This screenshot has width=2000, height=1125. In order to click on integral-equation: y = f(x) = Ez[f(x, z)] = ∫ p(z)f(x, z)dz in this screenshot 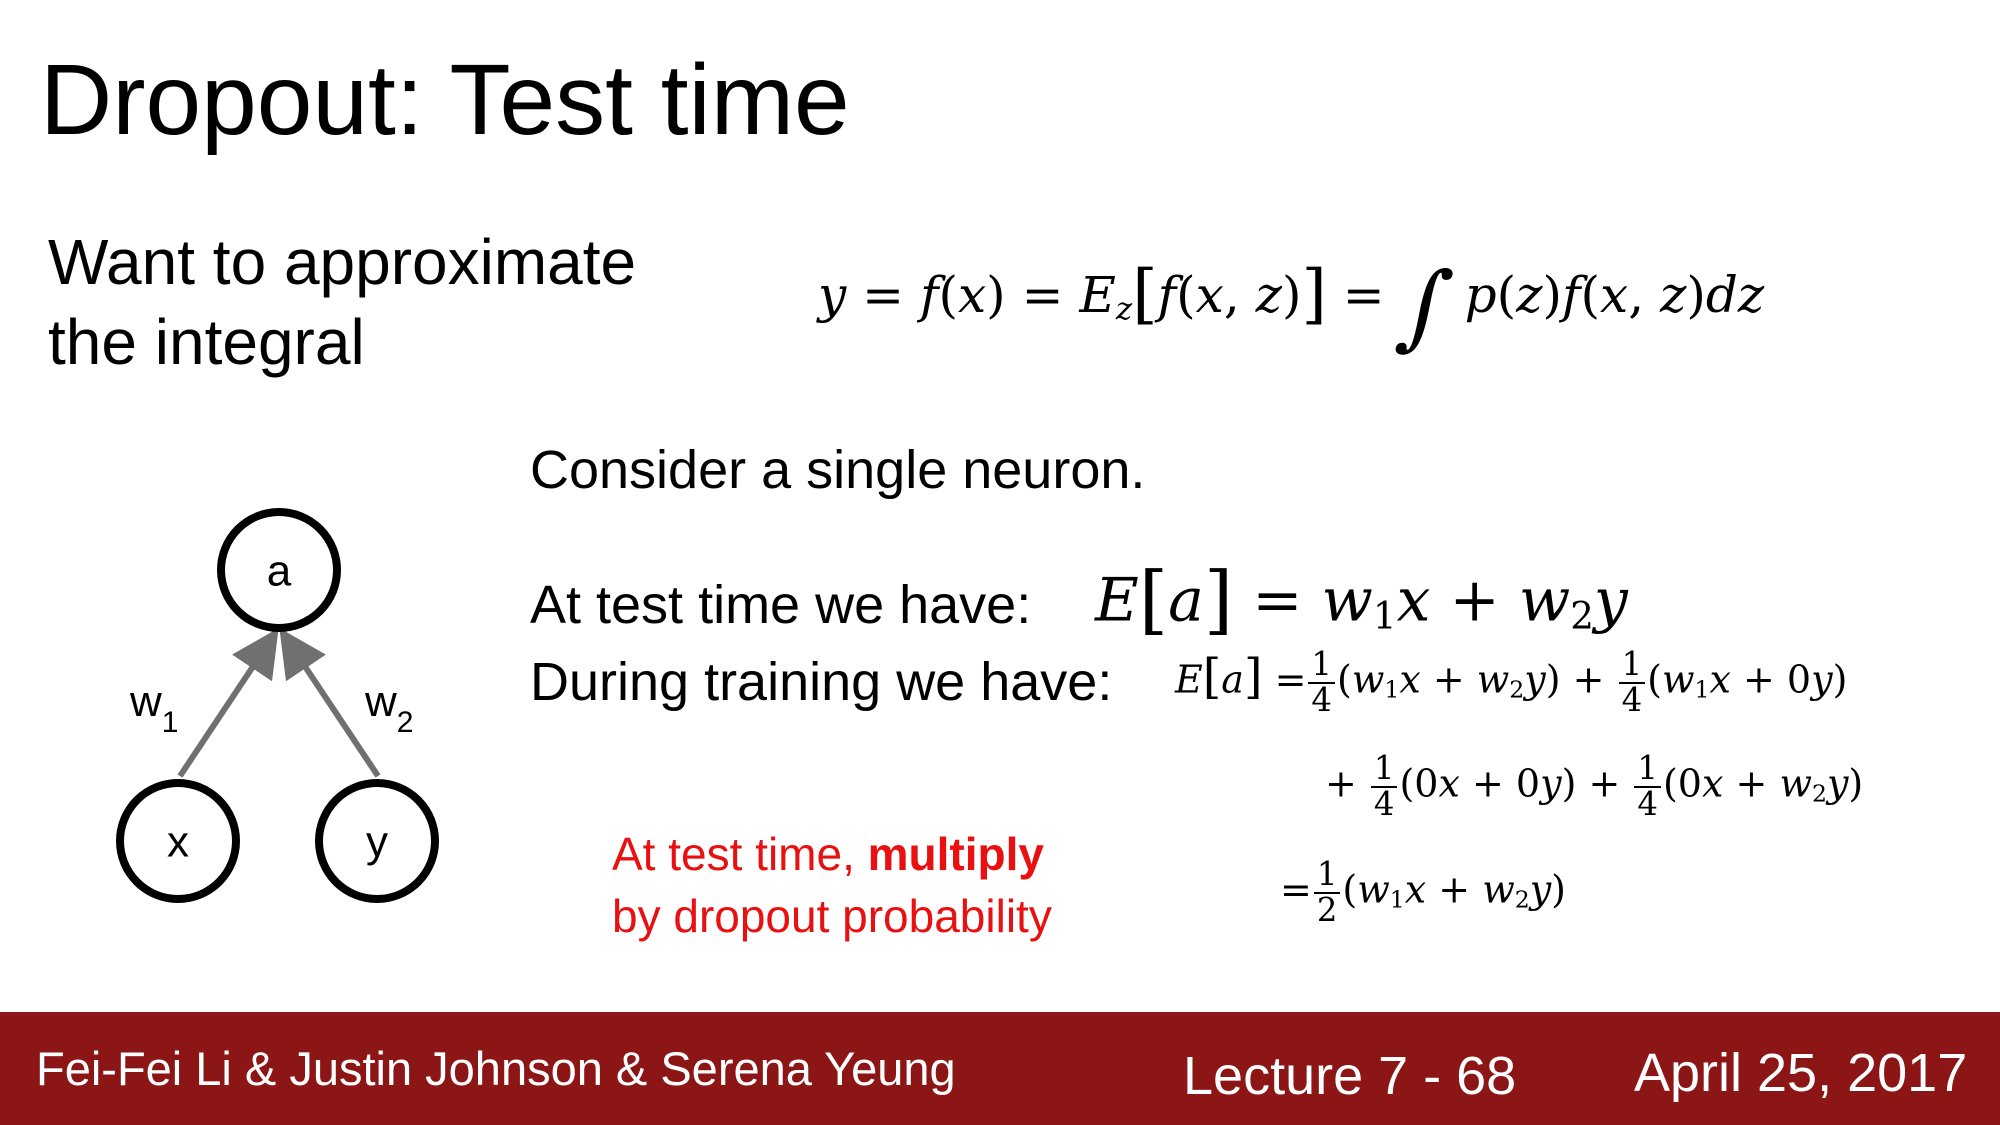, I will do `click(1291, 306)`.